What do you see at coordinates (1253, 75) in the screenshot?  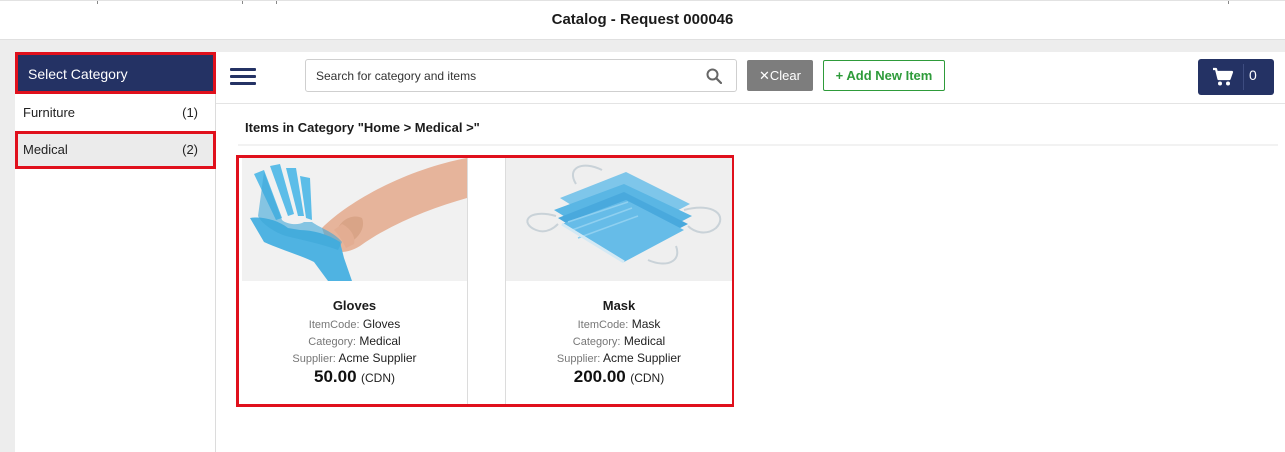 I see `cart-count: 0` at bounding box center [1253, 75].